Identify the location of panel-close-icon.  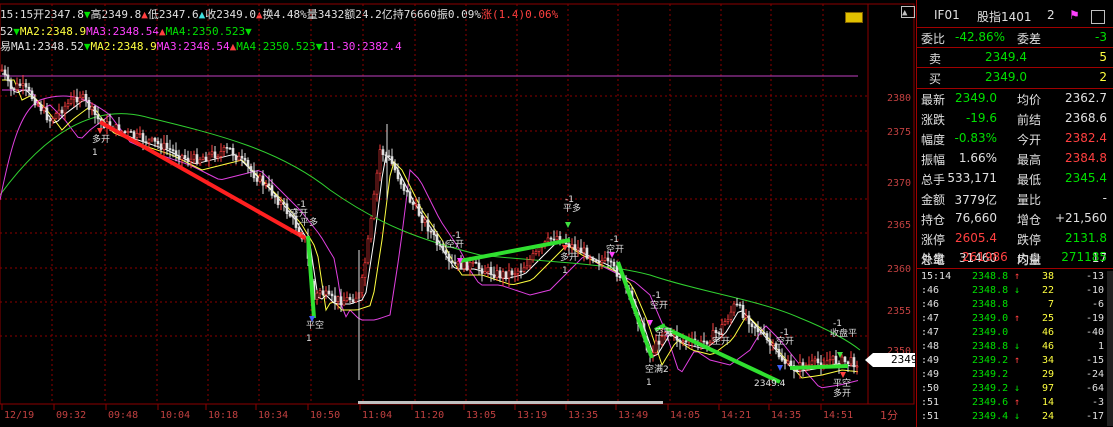
(1098, 17).